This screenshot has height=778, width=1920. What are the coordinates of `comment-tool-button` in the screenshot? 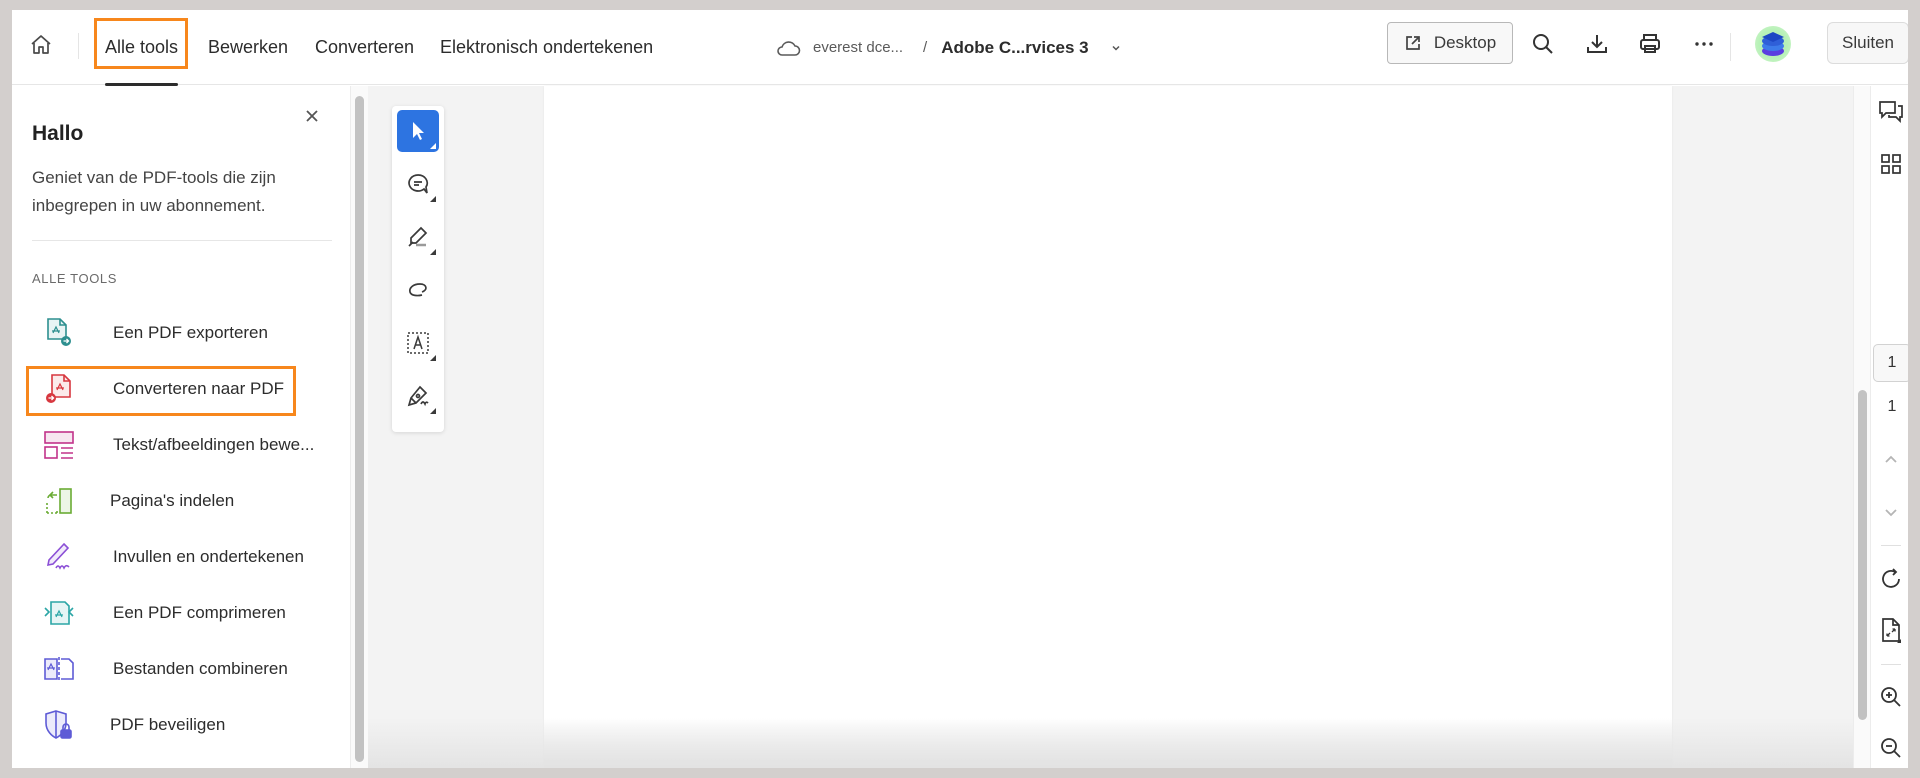 It's located at (418, 184).